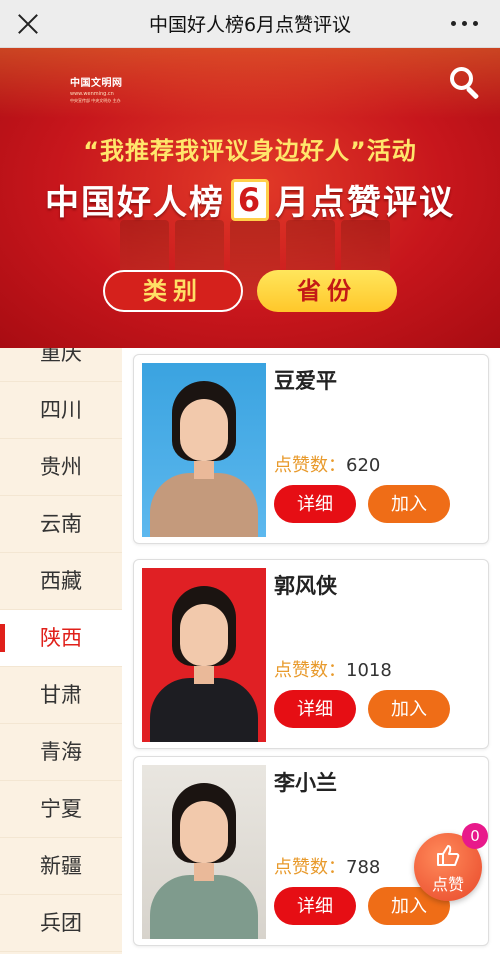  I want to click on likes-count: 点赞数：1018, so click(333, 669).